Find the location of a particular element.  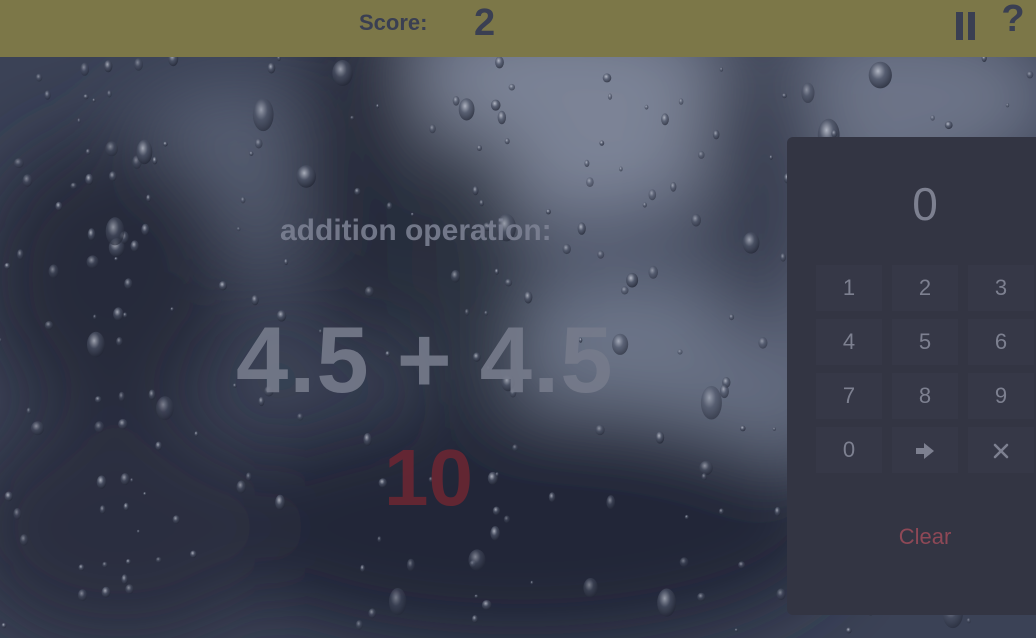

score-label: Score: is located at coordinates (393, 22).